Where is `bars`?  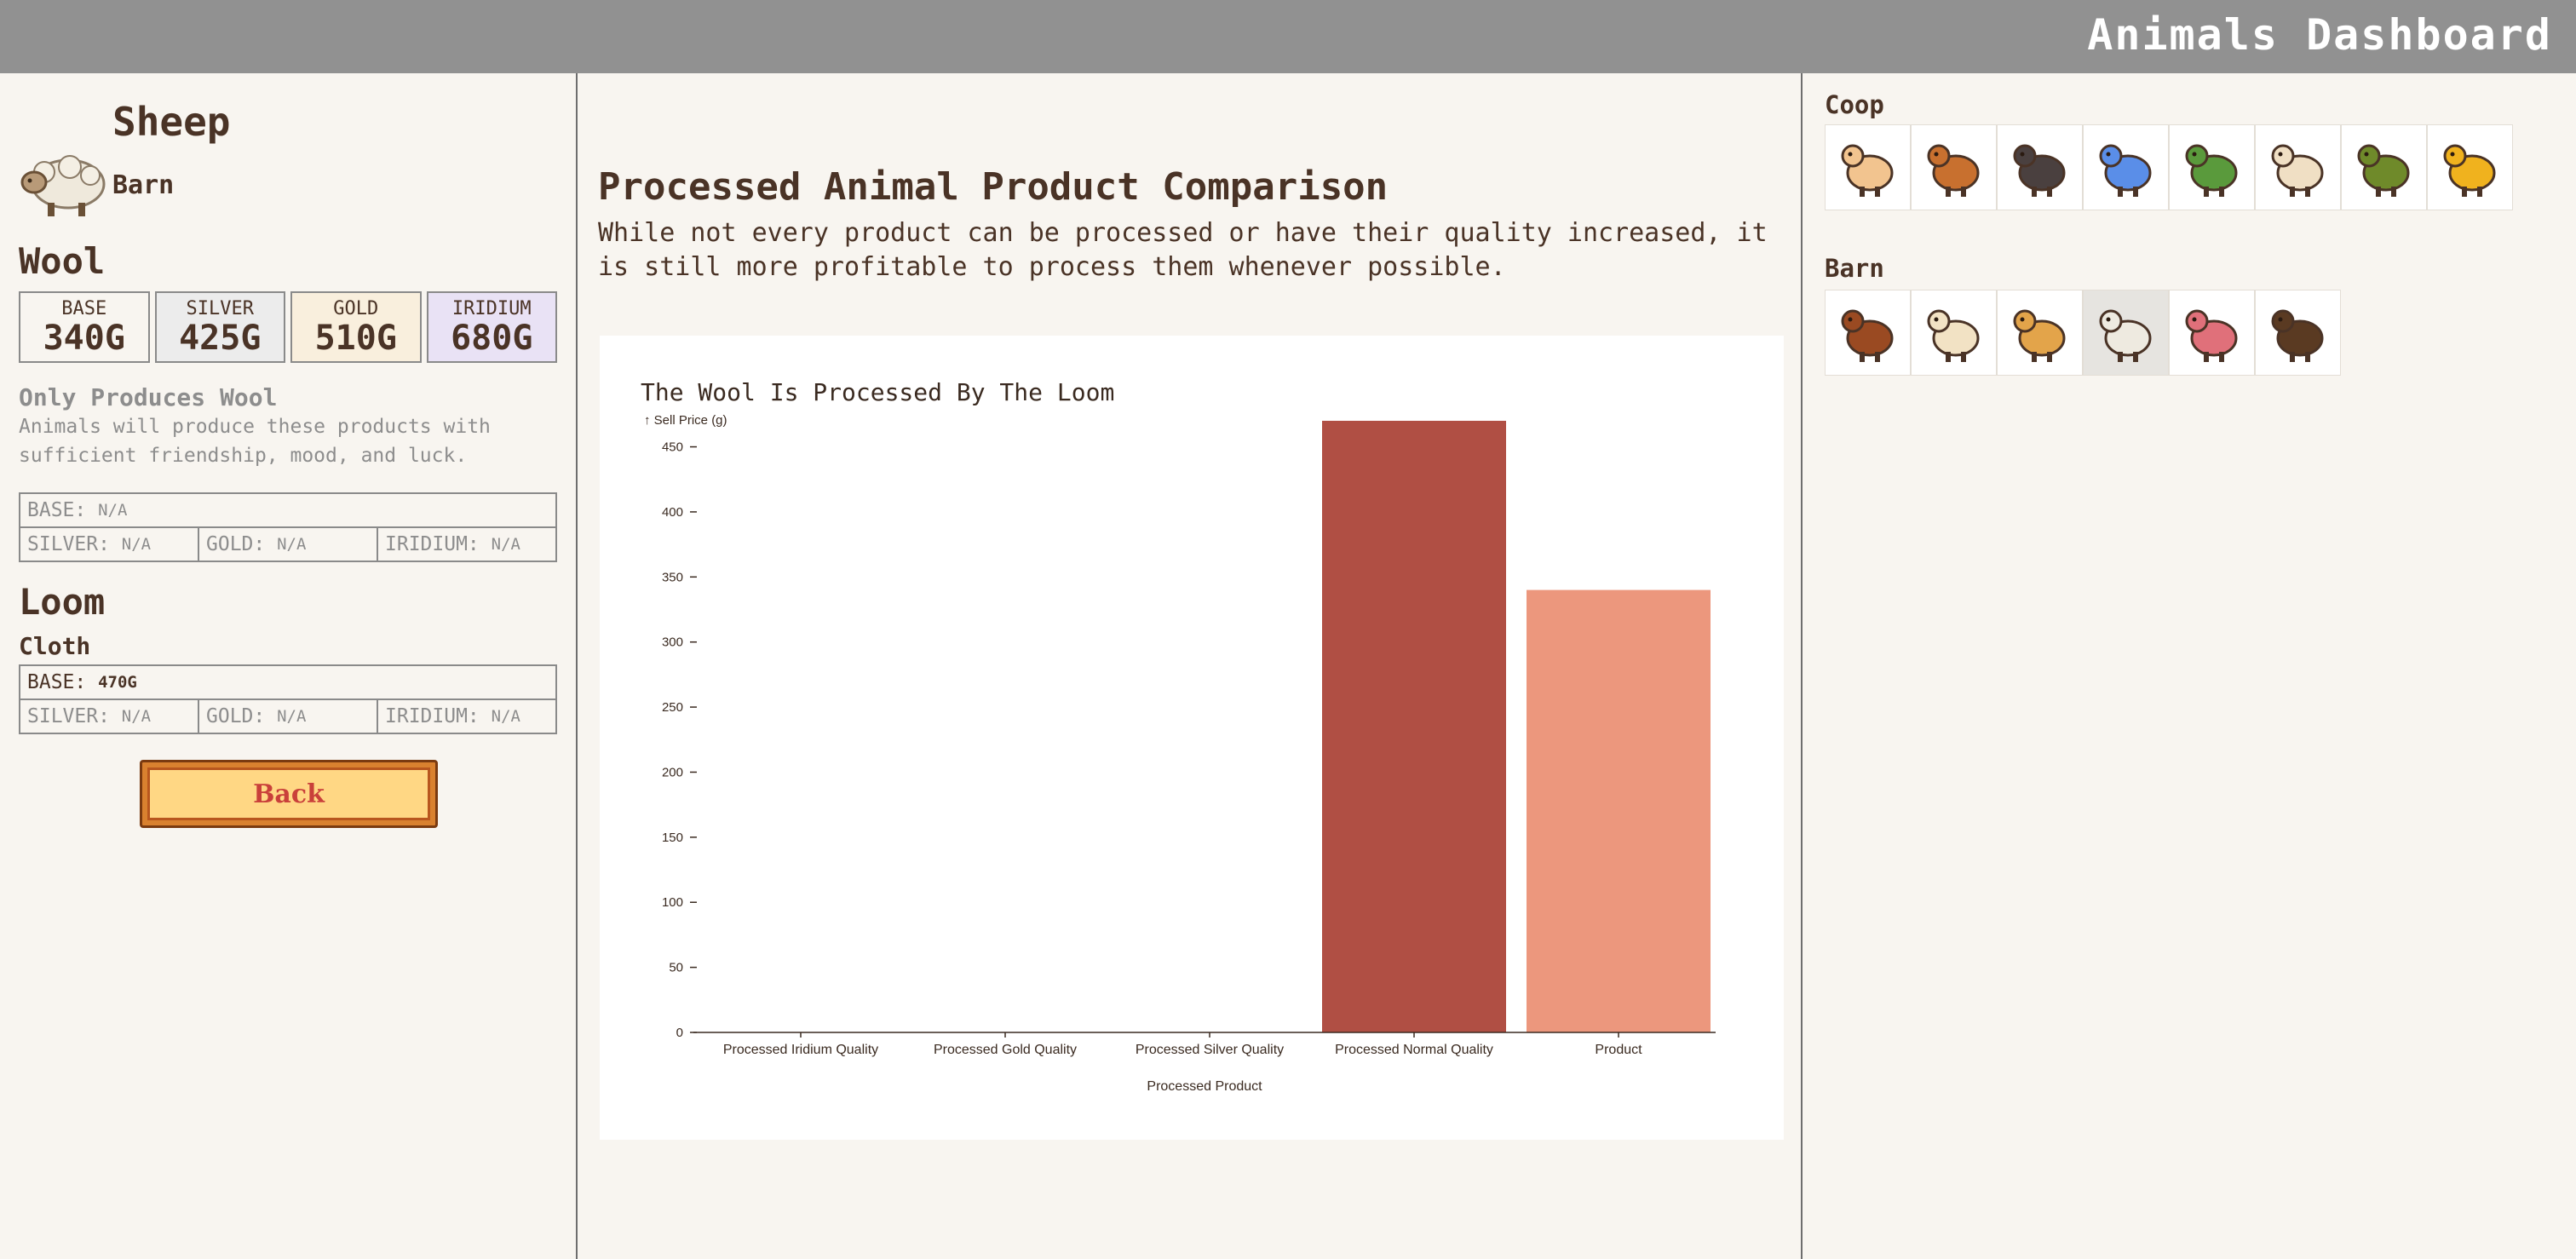 bars is located at coordinates (1517, 726).